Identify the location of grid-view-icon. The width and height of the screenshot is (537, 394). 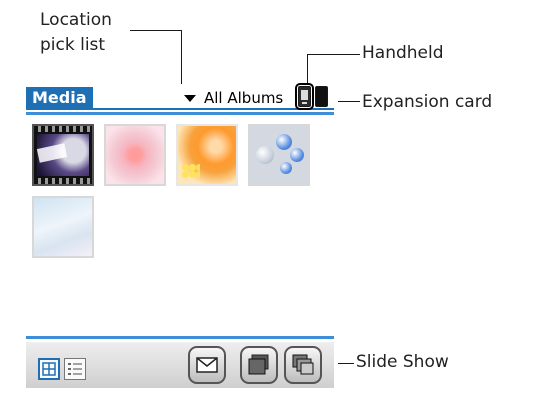
(49, 369).